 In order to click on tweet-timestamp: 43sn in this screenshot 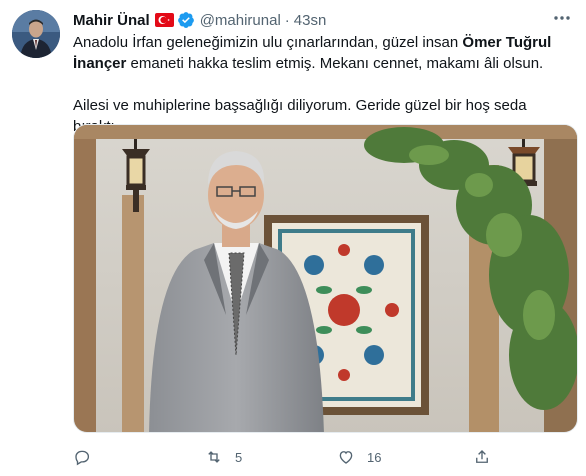, I will do `click(310, 20)`.